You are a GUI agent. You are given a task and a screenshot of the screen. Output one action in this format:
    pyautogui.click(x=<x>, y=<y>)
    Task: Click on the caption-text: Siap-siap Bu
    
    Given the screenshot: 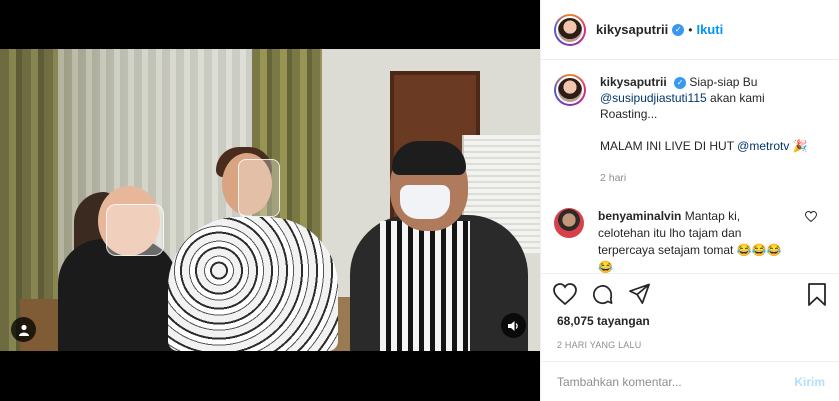 What is the action you would take?
    pyautogui.click(x=723, y=82)
    